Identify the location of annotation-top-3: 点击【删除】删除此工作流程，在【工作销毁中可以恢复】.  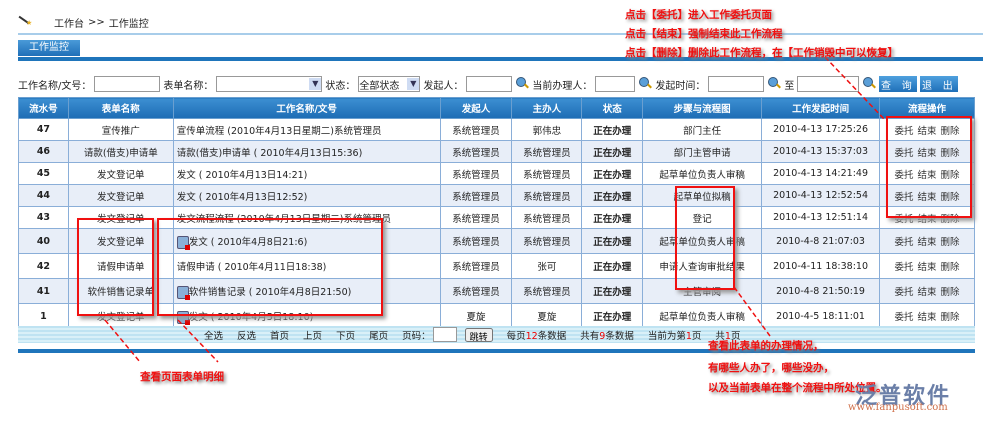
(761, 53).